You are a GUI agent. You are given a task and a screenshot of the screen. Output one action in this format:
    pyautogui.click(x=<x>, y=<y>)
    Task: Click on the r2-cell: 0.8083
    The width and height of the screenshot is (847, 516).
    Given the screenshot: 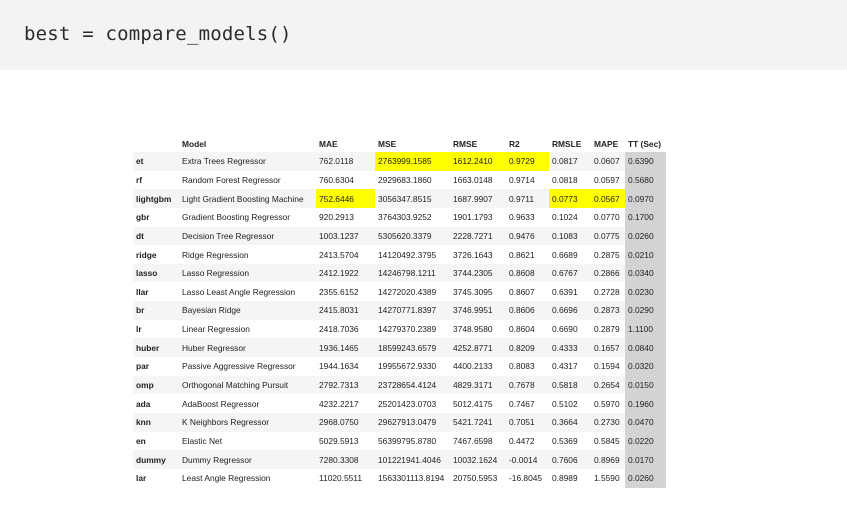 What is the action you would take?
    pyautogui.click(x=522, y=366)
    